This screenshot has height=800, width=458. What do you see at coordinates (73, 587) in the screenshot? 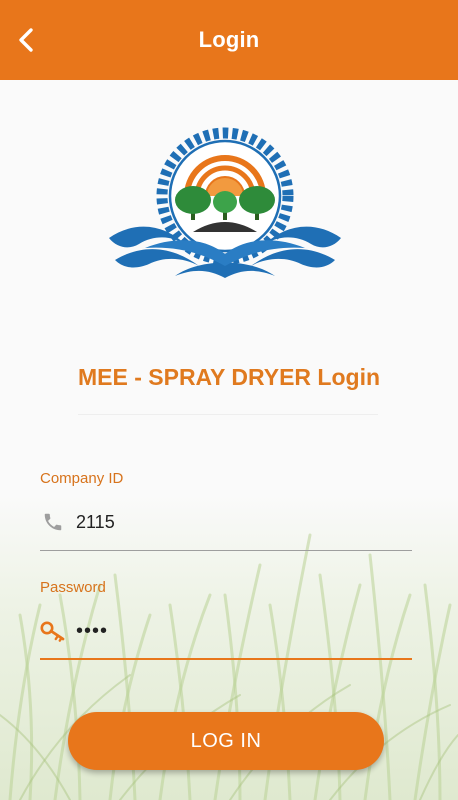
I see `password-label: Password` at bounding box center [73, 587].